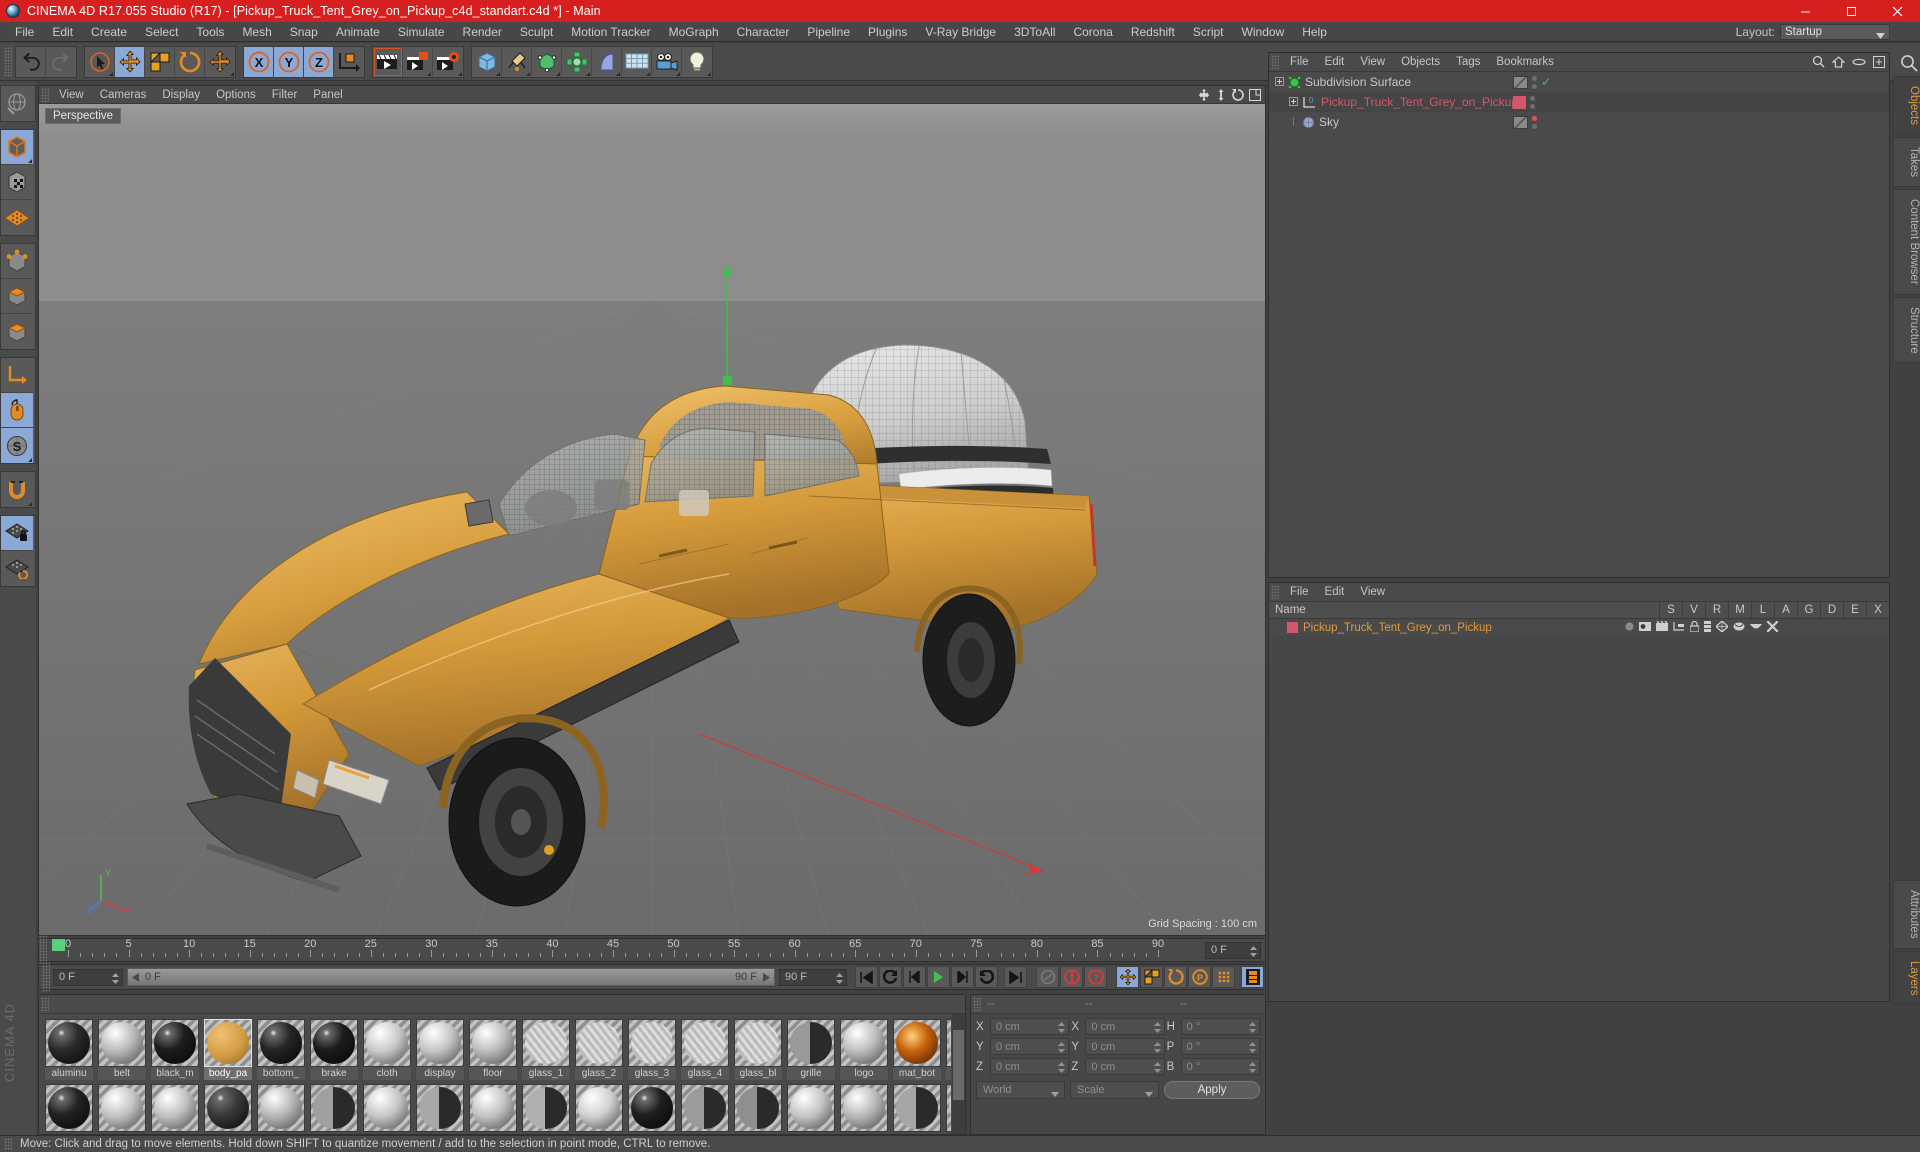  Describe the element at coordinates (451, 977) in the screenshot. I see `frame-scrub-bar: 0 F 90 F` at that location.